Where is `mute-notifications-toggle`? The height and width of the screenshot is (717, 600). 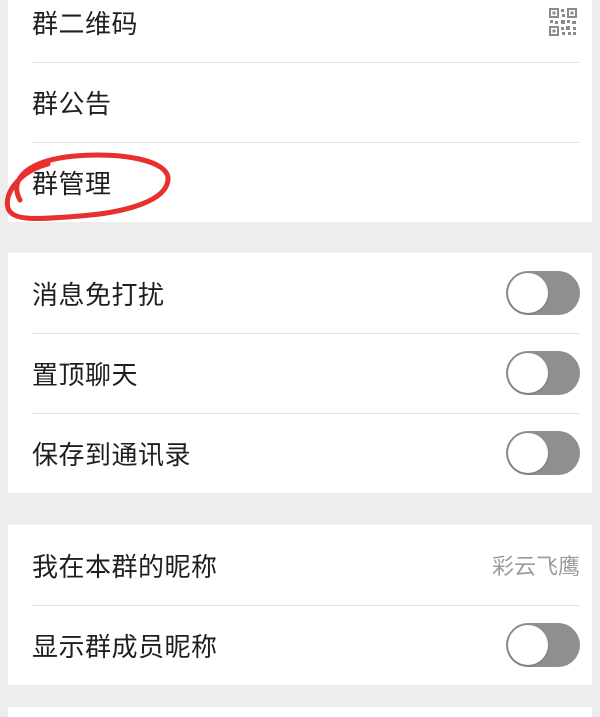 mute-notifications-toggle is located at coordinates (543, 293).